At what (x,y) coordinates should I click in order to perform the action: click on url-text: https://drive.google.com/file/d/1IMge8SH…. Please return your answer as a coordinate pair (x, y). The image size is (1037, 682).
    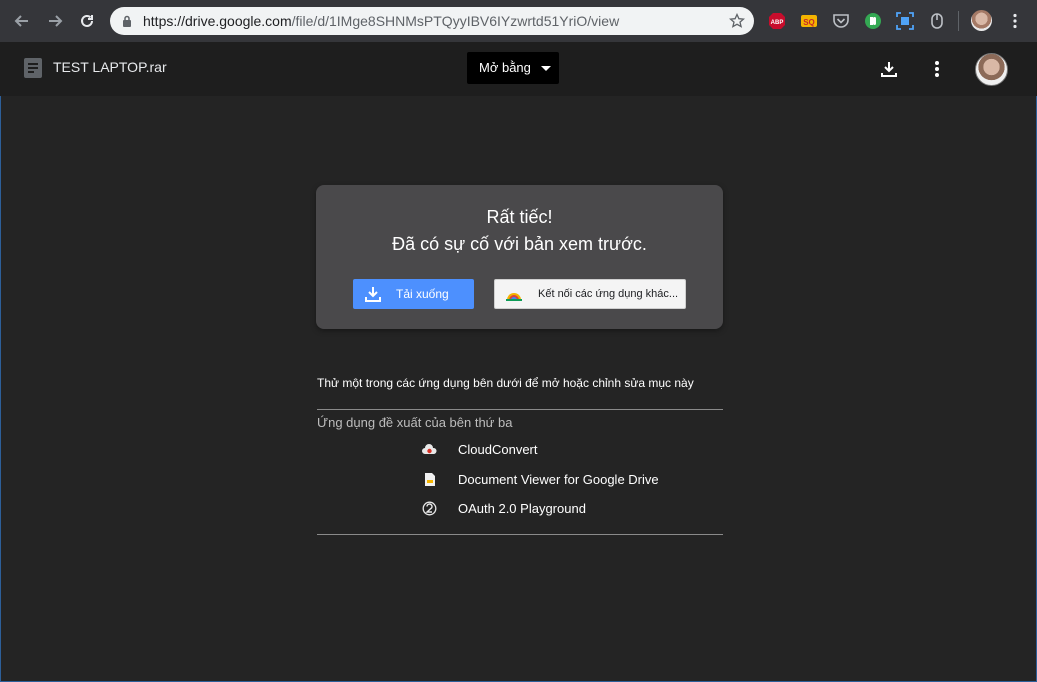
    Looking at the image, I should click on (381, 21).